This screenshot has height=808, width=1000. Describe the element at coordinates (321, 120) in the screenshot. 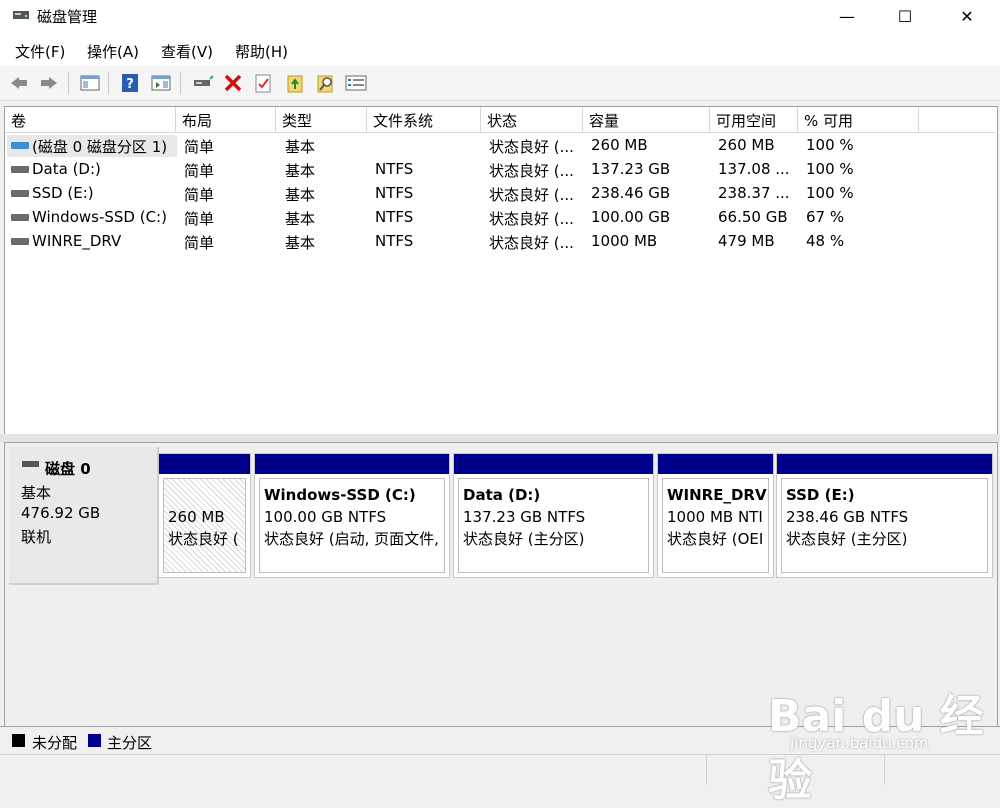

I see `column-header-type: 类型` at that location.